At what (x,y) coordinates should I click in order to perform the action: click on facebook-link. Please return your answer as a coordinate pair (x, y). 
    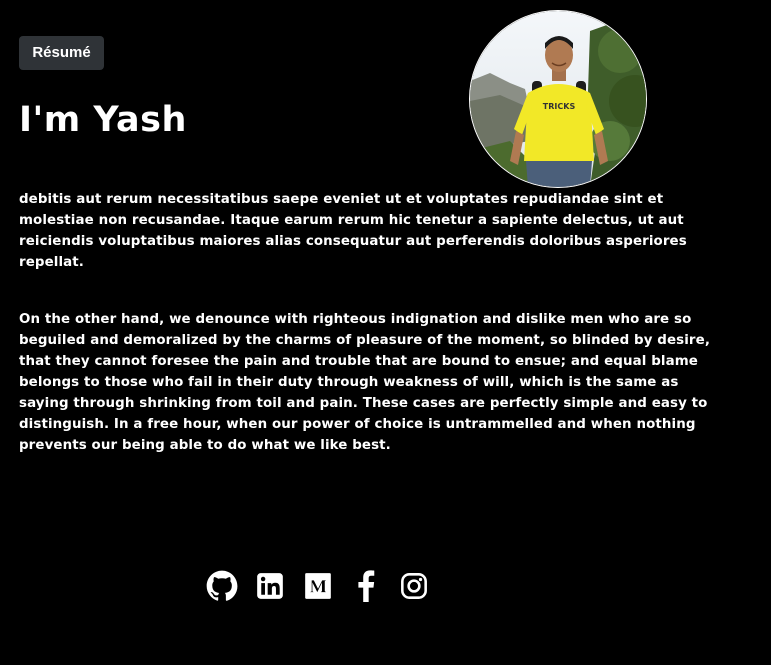
    Looking at the image, I should click on (366, 586).